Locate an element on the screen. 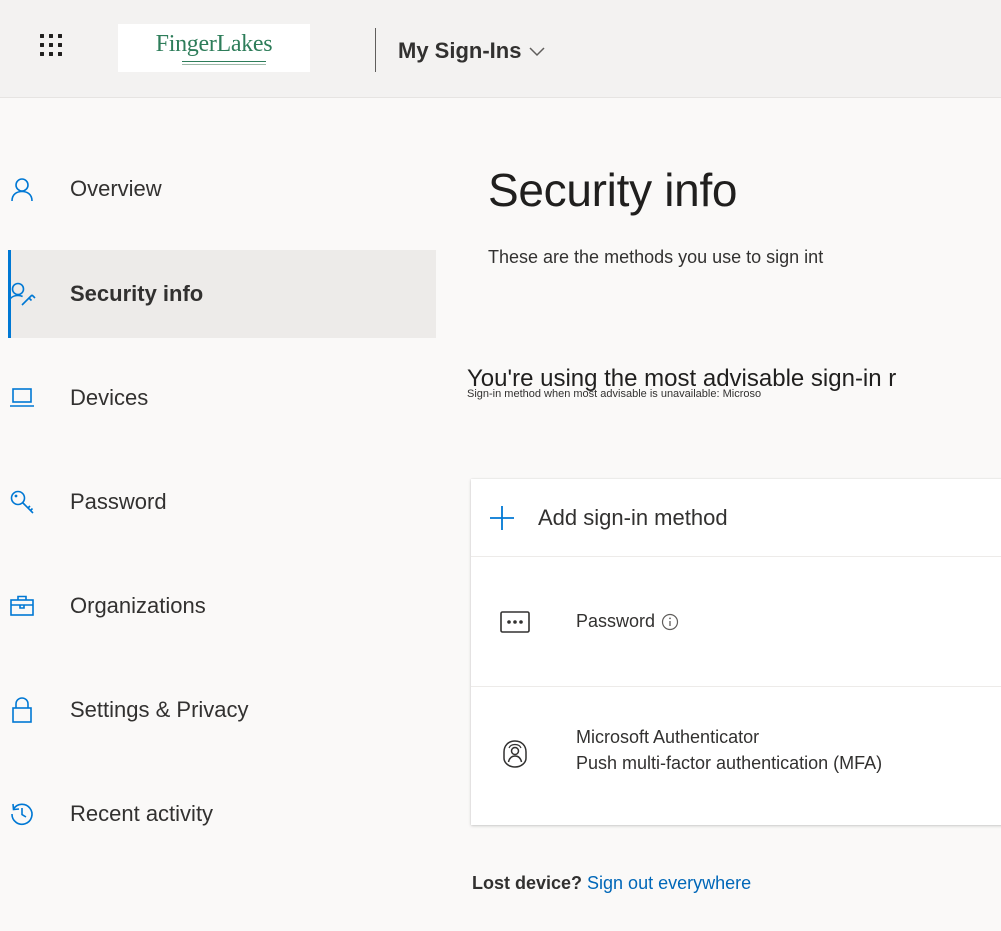 The height and width of the screenshot is (931, 1001). logo-rule-secondary is located at coordinates (224, 64).